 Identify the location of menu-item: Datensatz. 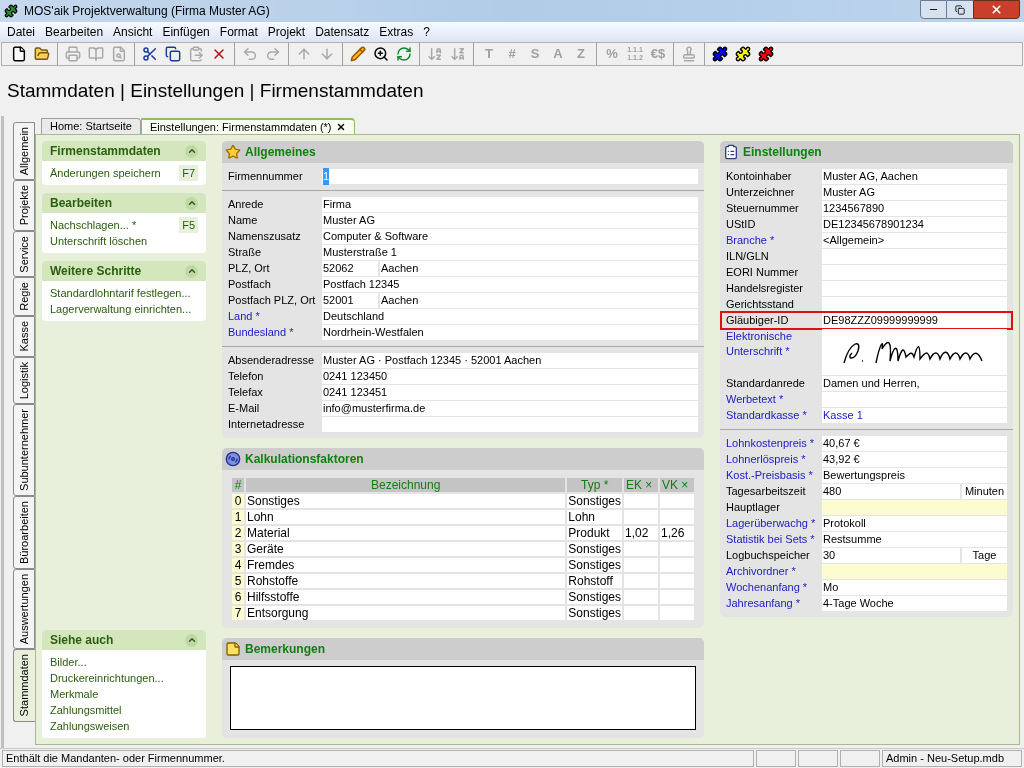
(342, 32).